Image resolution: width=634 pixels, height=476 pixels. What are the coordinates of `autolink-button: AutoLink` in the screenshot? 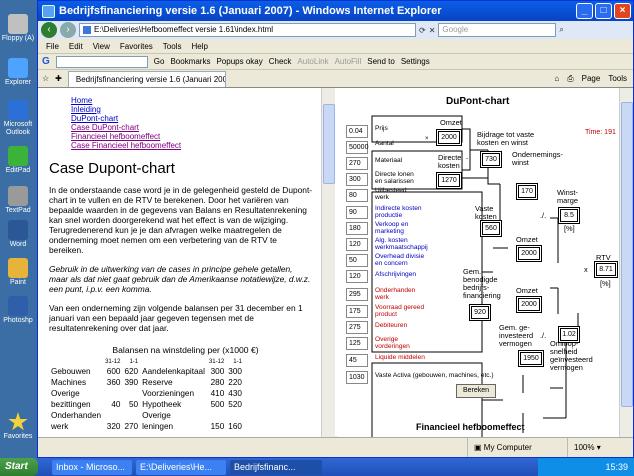 It's located at (312, 61).